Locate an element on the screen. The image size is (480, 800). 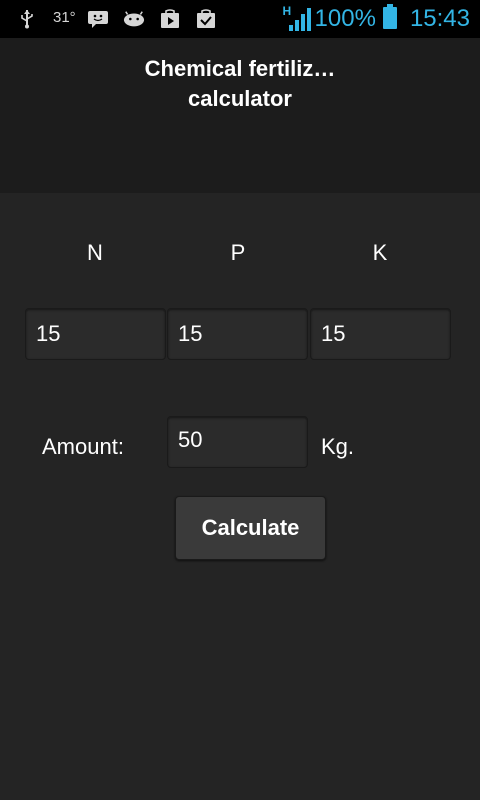
label-p: P is located at coordinates (238, 252).